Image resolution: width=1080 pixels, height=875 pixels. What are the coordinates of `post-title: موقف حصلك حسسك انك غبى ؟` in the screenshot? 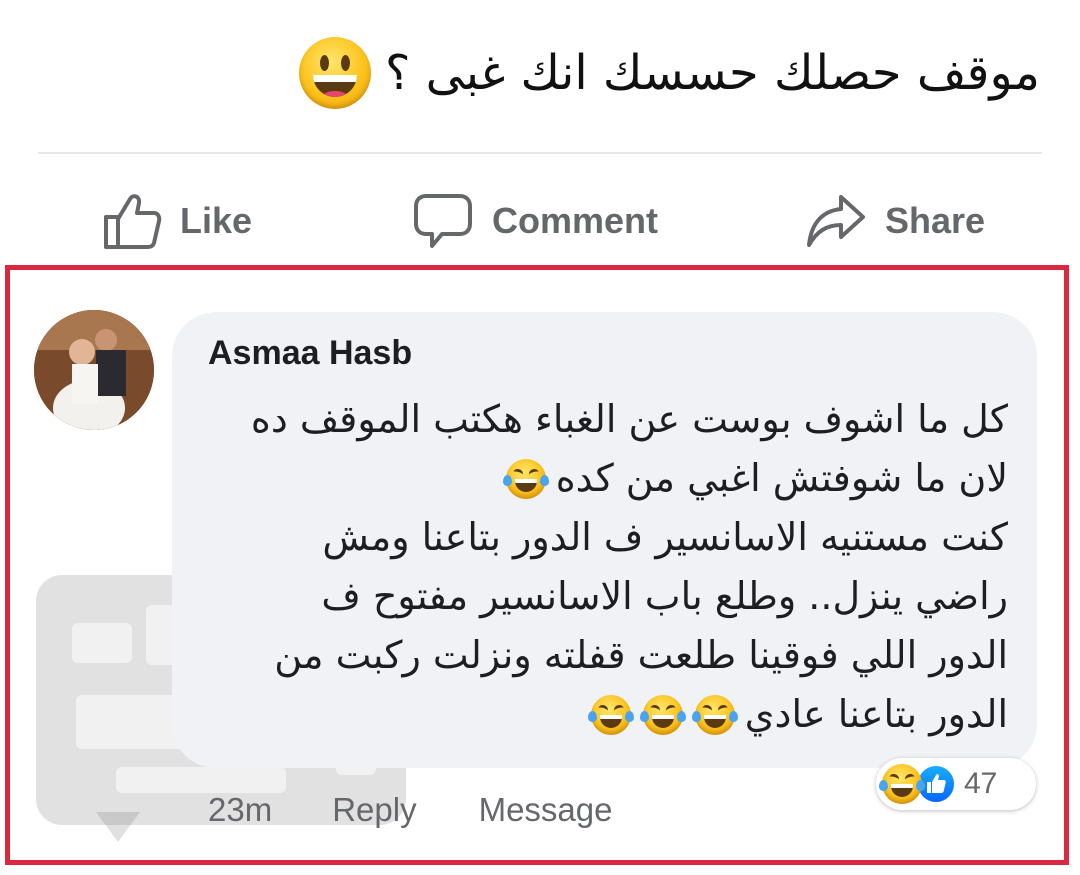 It's located at (712, 73).